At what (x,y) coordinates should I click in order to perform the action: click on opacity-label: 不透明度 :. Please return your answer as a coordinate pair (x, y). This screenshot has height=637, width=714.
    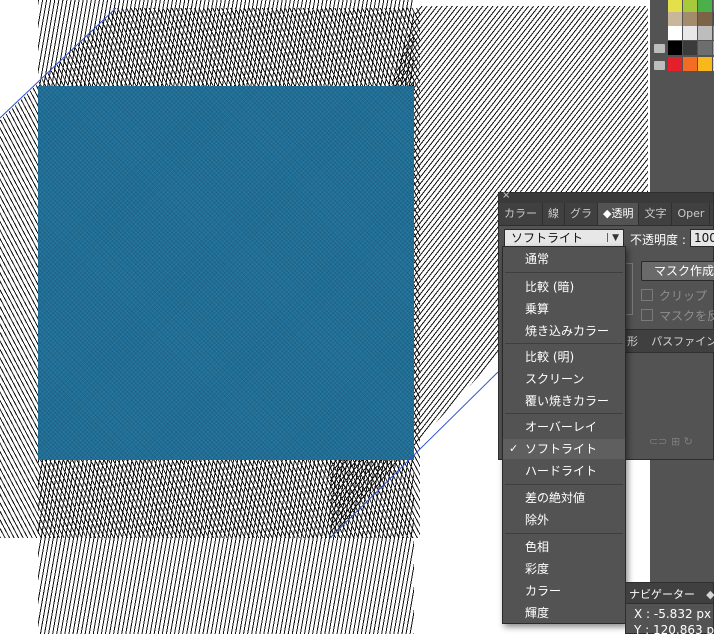
    Looking at the image, I should click on (658, 240).